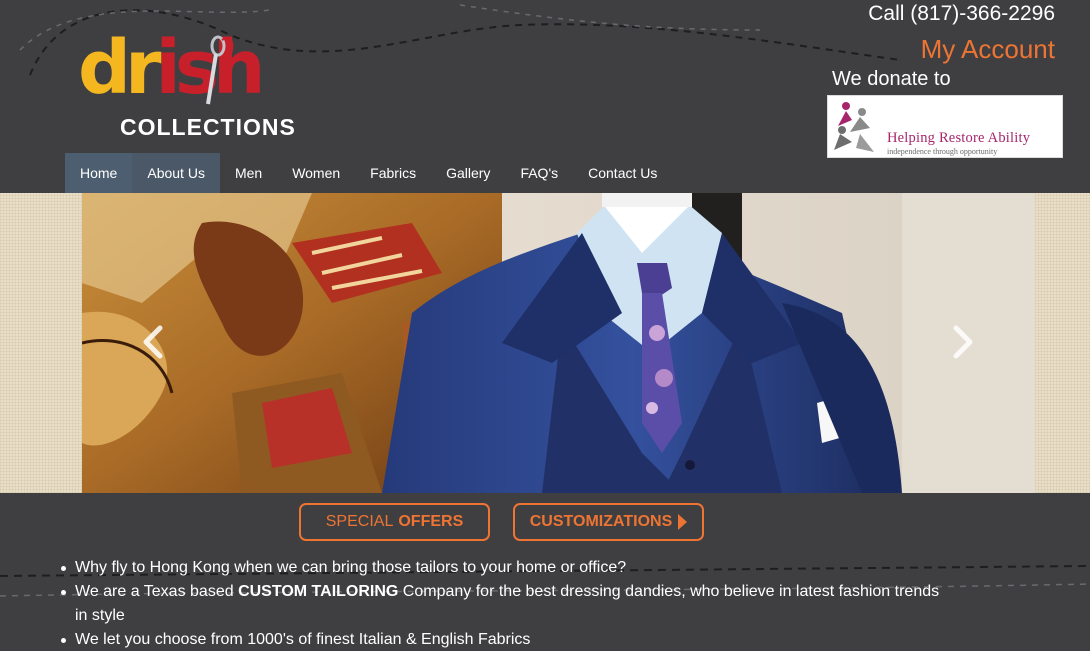  I want to click on nav-item-fabrics: Fabrics, so click(393, 173).